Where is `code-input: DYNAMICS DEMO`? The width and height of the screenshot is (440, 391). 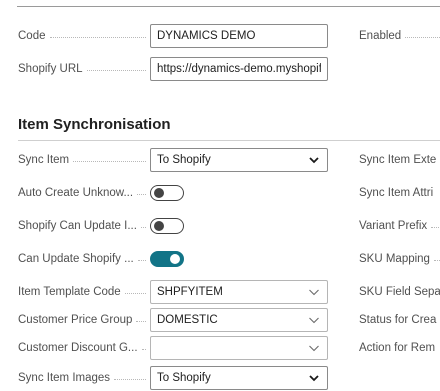
code-input: DYNAMICS DEMO is located at coordinates (239, 36).